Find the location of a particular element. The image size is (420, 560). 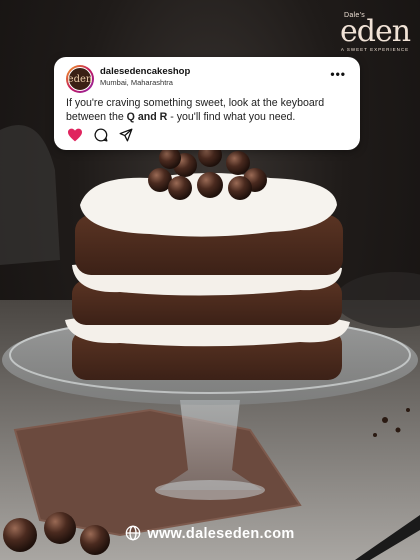

share-icon is located at coordinates (126, 135).